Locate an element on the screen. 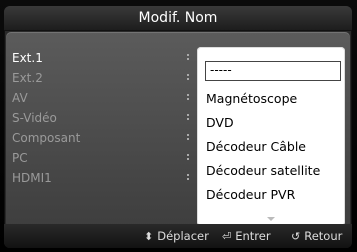 The height and width of the screenshot is (252, 357). enter-icon: ⏎ is located at coordinates (227, 236).